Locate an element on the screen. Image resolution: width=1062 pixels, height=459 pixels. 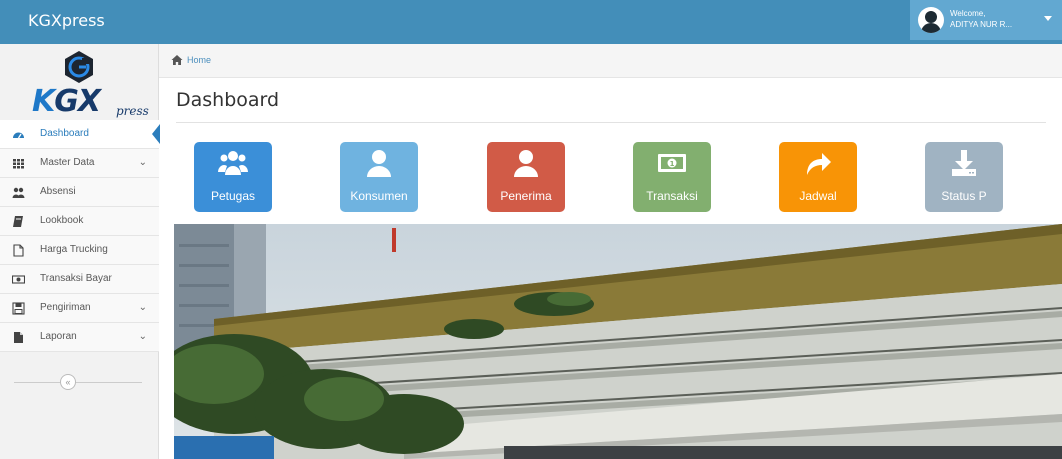
sidebar-item-label: Laporan is located at coordinates (58, 336).